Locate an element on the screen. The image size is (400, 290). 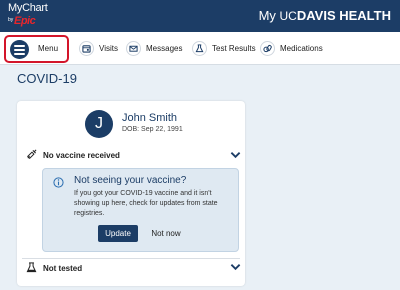
menu-label: Menu is located at coordinates (48, 48).